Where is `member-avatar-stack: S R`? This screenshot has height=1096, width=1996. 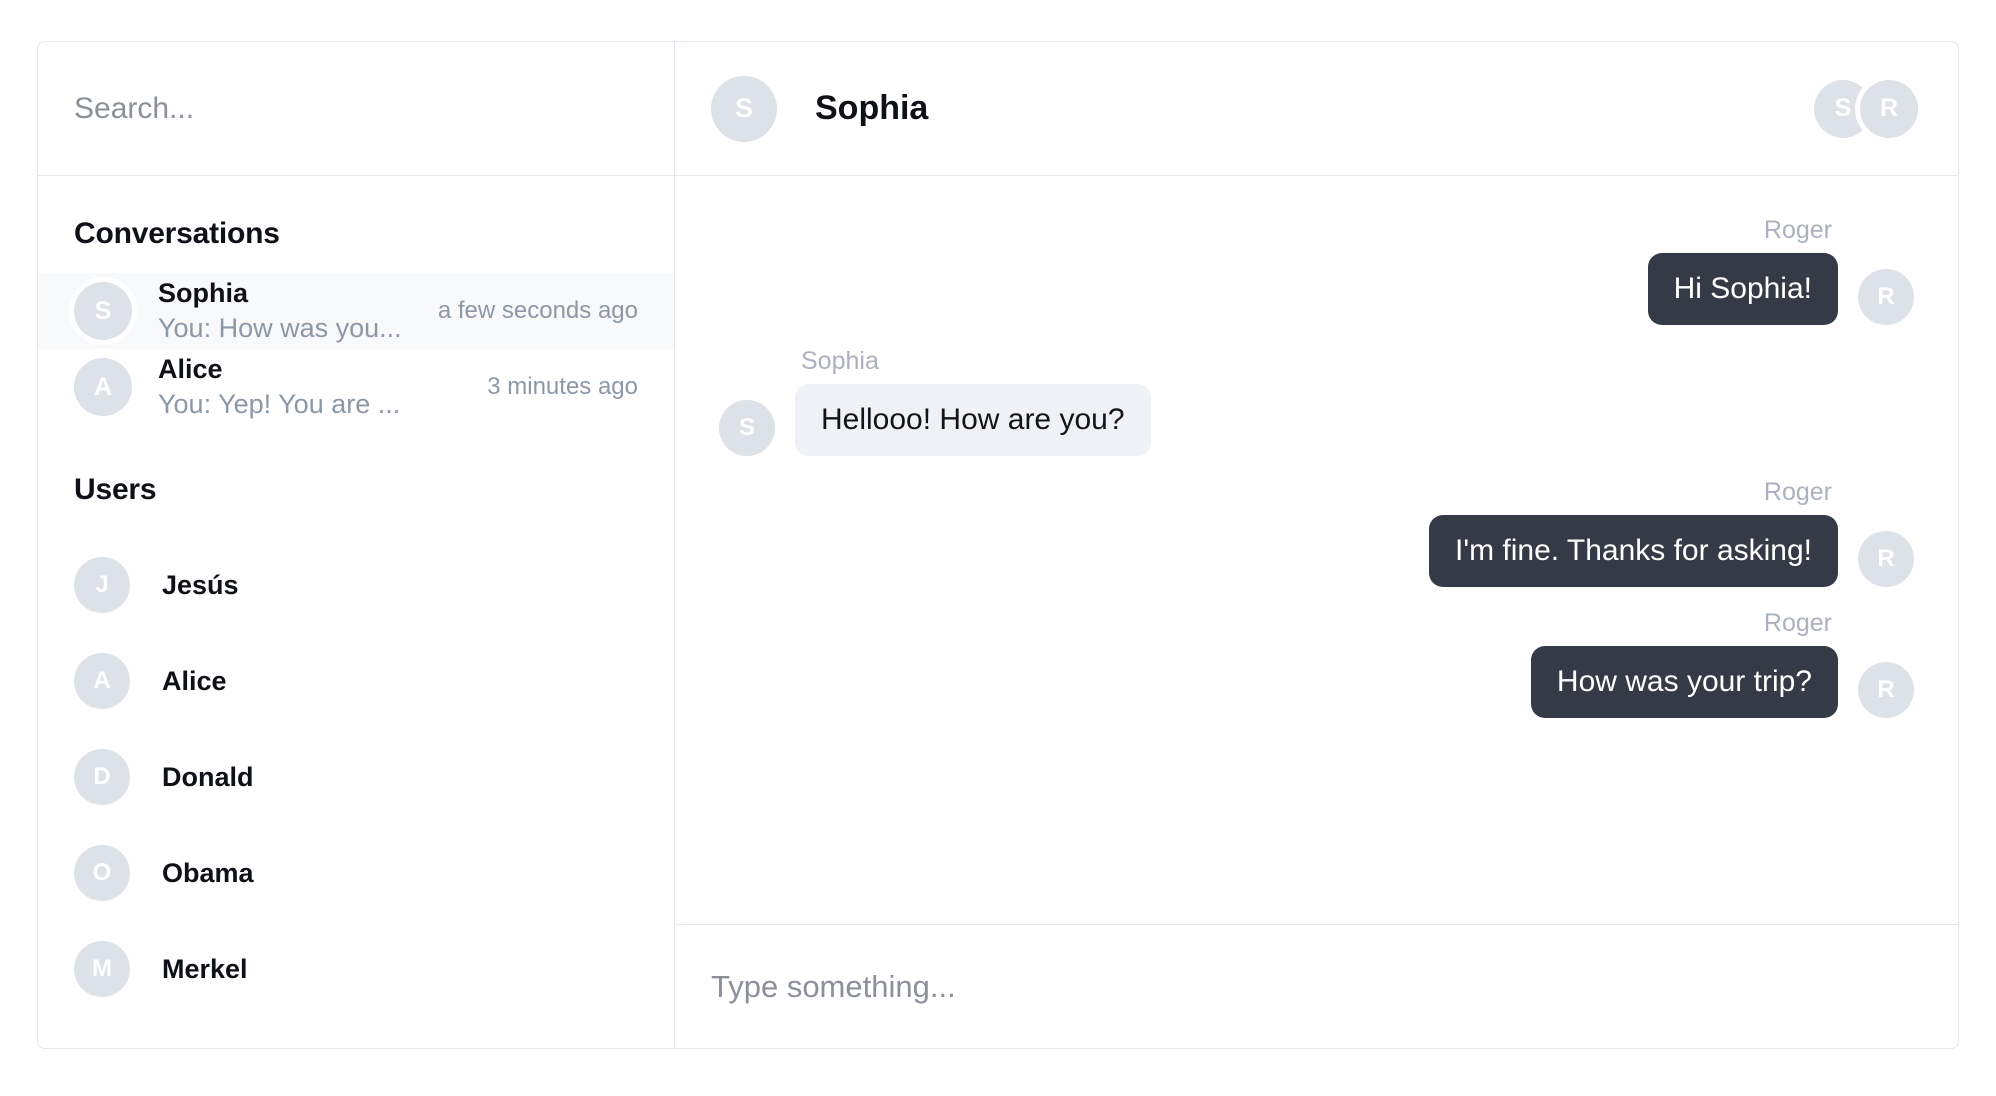 member-avatar-stack: S R is located at coordinates (1866, 108).